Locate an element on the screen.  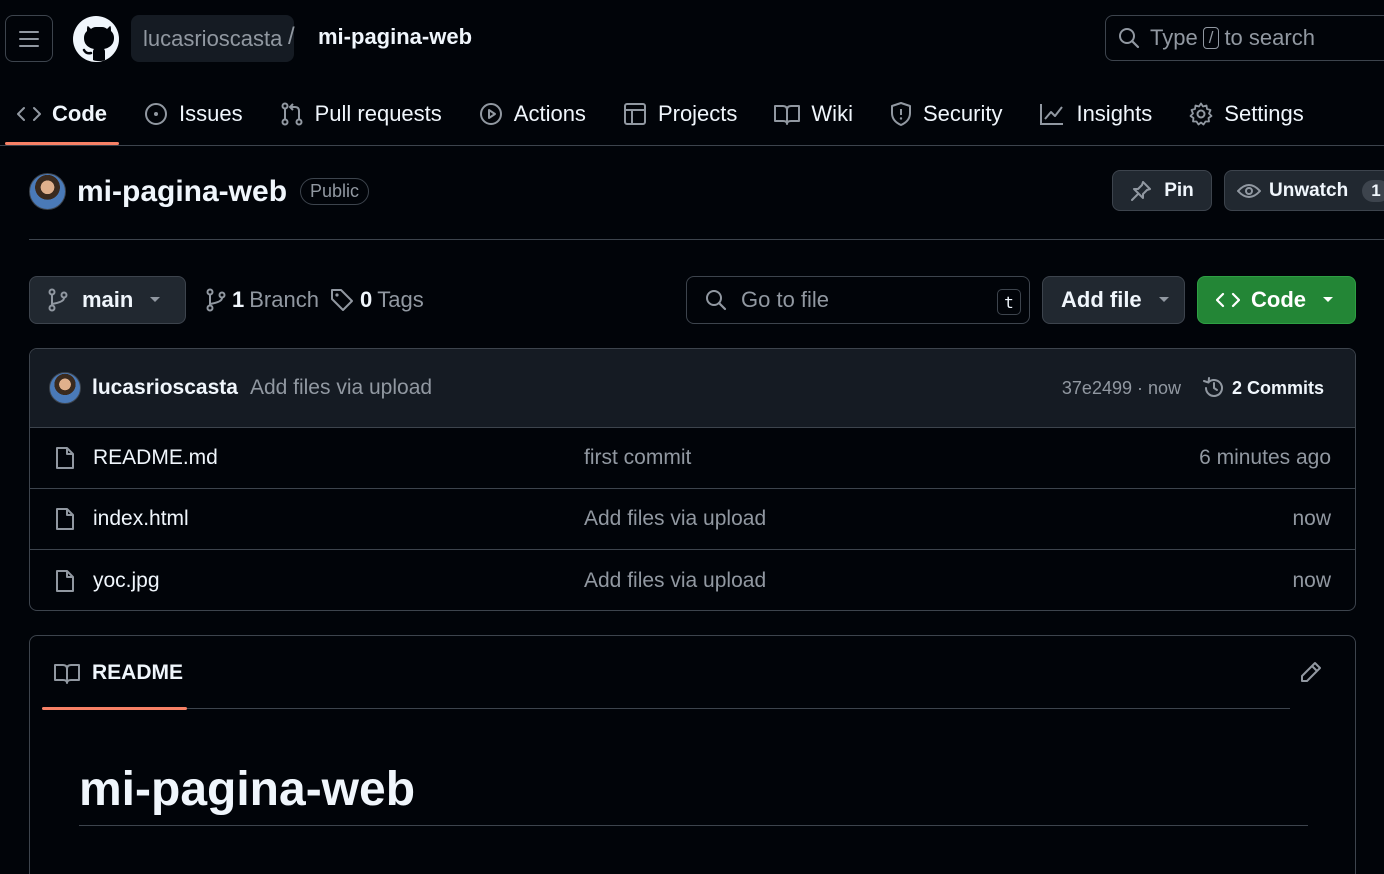
table-row: README.md first commit 6 minutes ago is located at coordinates (692, 458).